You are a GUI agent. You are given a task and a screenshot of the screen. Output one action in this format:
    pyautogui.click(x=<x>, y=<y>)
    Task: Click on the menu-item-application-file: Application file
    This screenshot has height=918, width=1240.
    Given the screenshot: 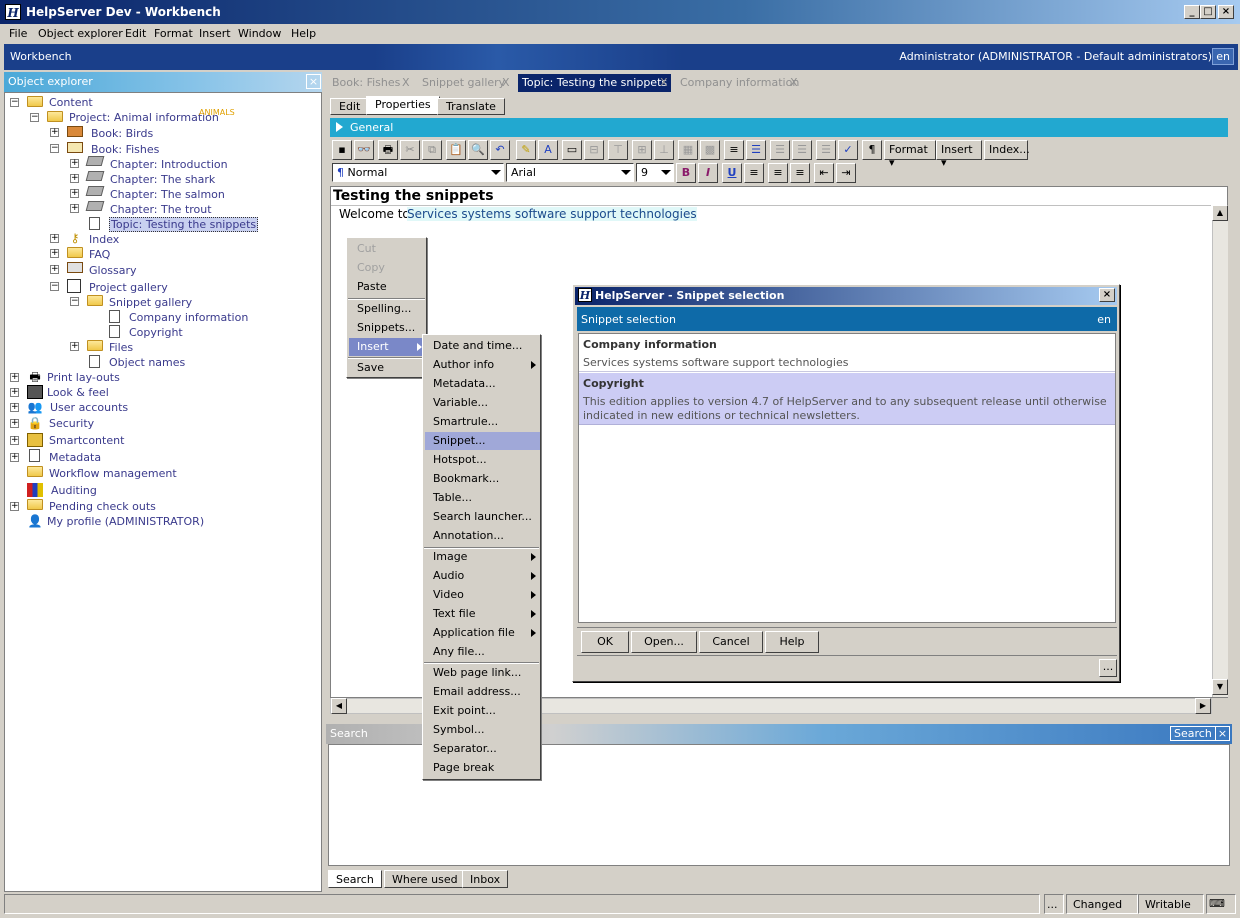 What is the action you would take?
    pyautogui.click(x=482, y=633)
    